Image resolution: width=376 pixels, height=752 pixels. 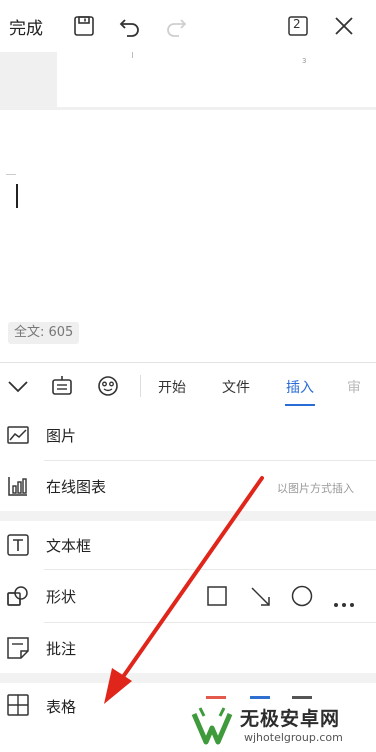 What do you see at coordinates (290, 719) in the screenshot?
I see `watermark-brand: 无极安卓网` at bounding box center [290, 719].